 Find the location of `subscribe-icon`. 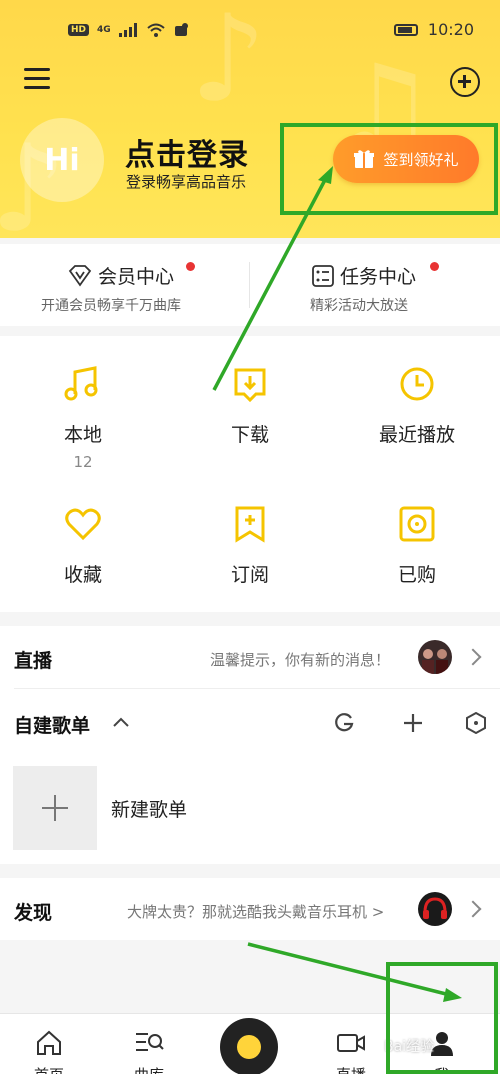

subscribe-icon is located at coordinates (250, 524).